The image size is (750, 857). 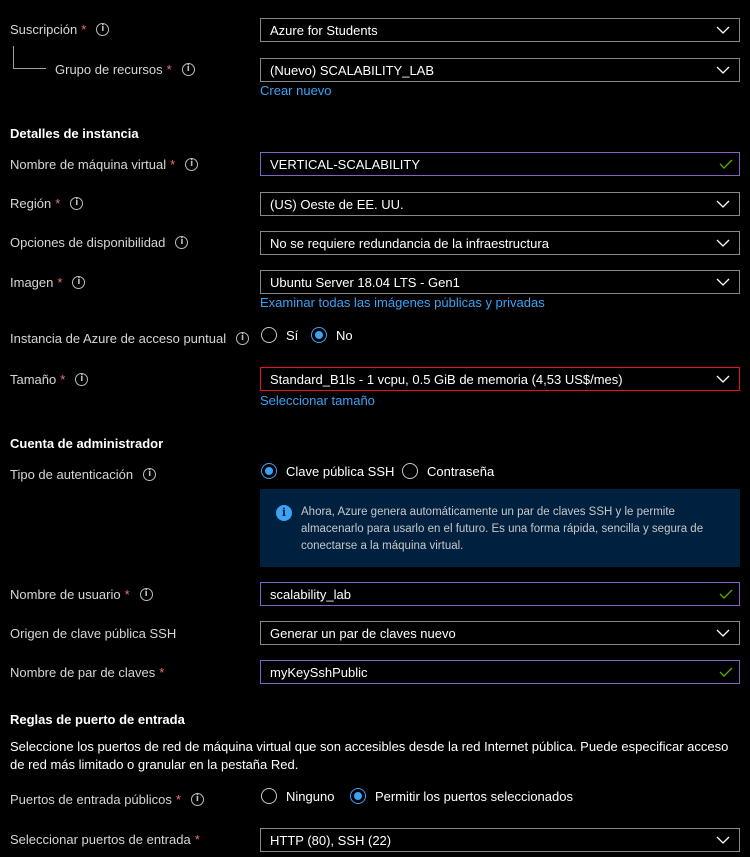 I want to click on image-label: Imagen * i, so click(x=48, y=282).